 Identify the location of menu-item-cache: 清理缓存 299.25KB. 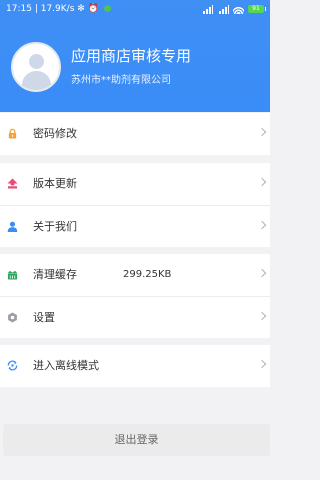
(135, 275).